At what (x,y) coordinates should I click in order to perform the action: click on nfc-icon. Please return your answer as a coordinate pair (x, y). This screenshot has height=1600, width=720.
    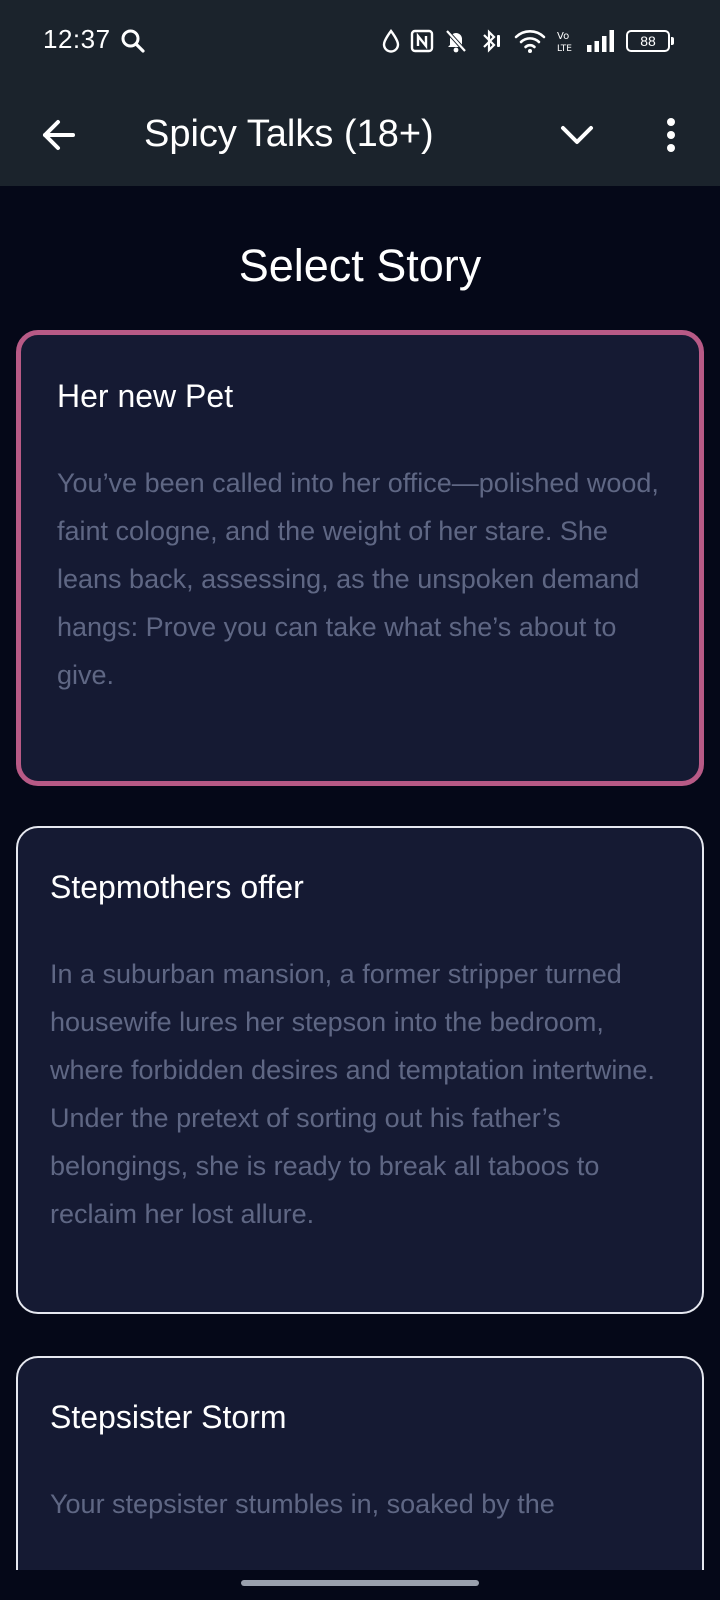
    Looking at the image, I should click on (422, 41).